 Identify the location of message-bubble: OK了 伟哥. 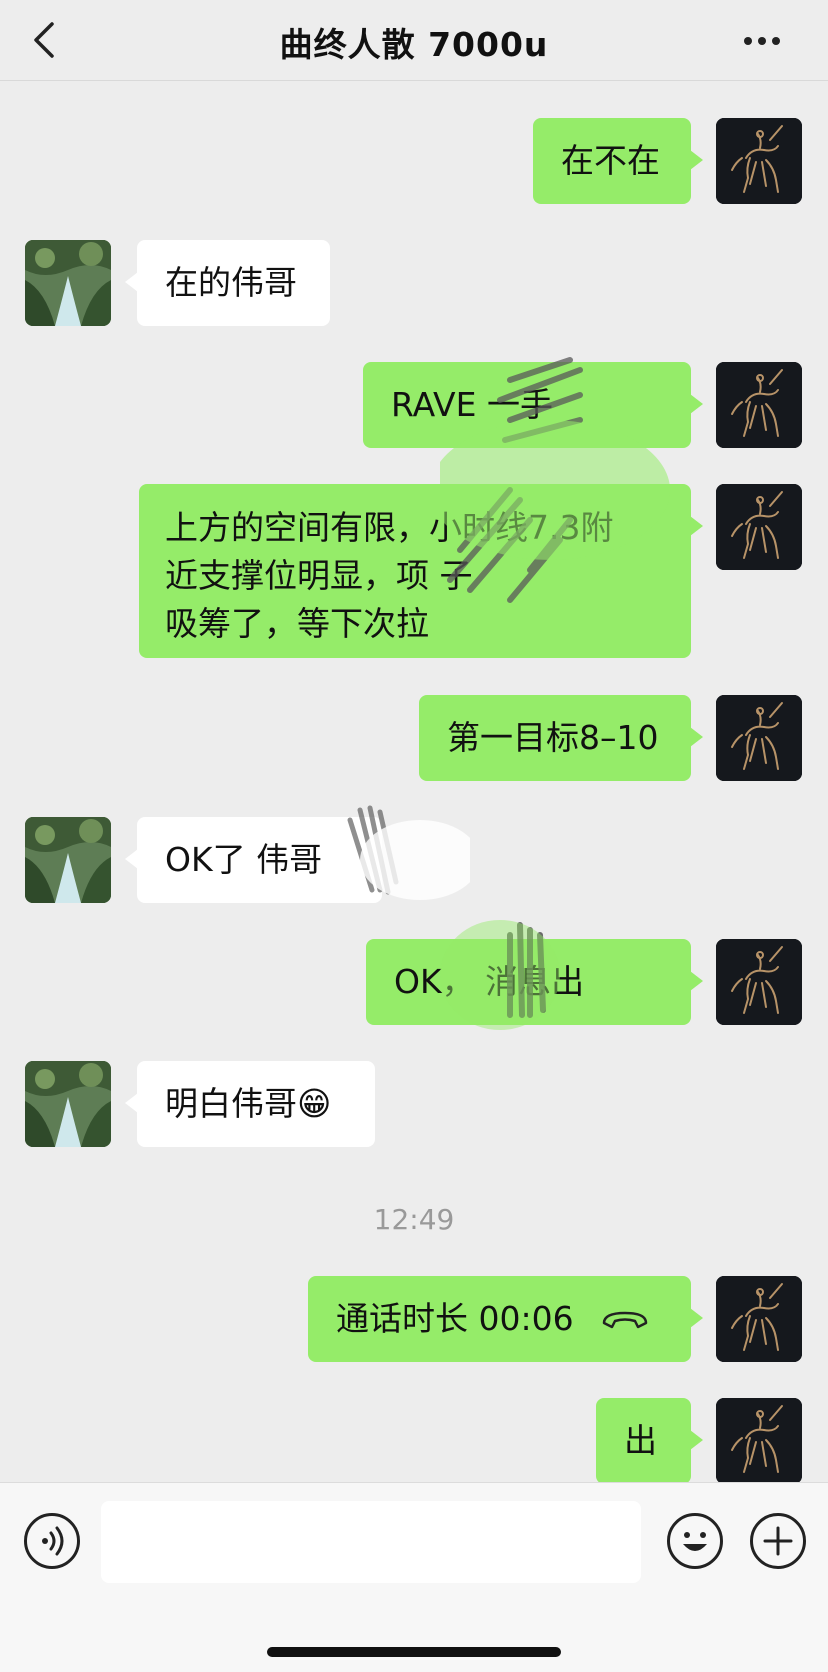
(253, 860).